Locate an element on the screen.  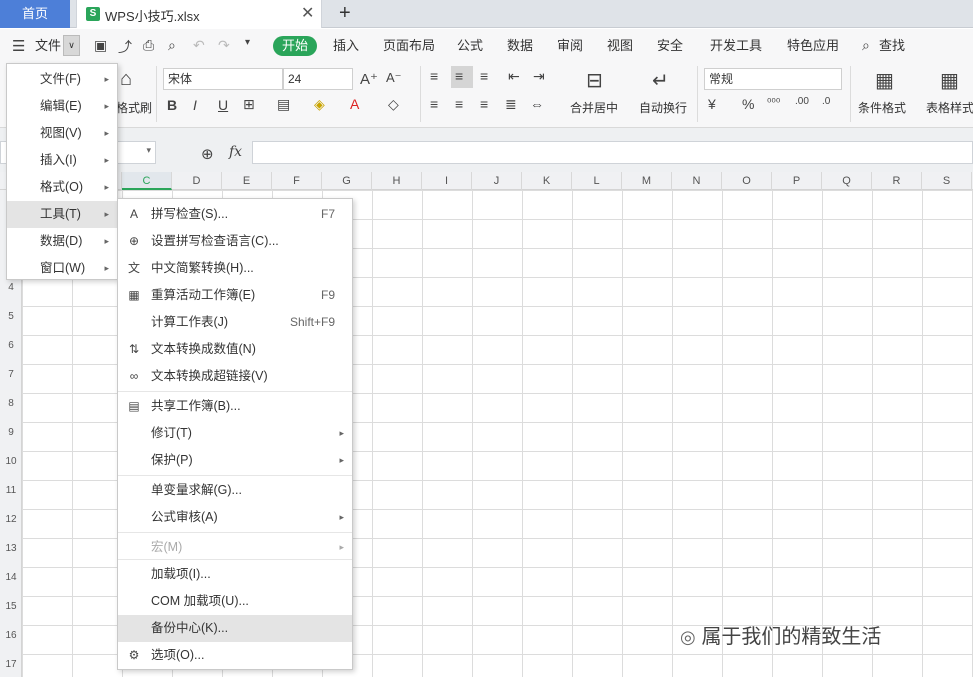
table-style-icon: ▦ is located at coordinates (949, 80).